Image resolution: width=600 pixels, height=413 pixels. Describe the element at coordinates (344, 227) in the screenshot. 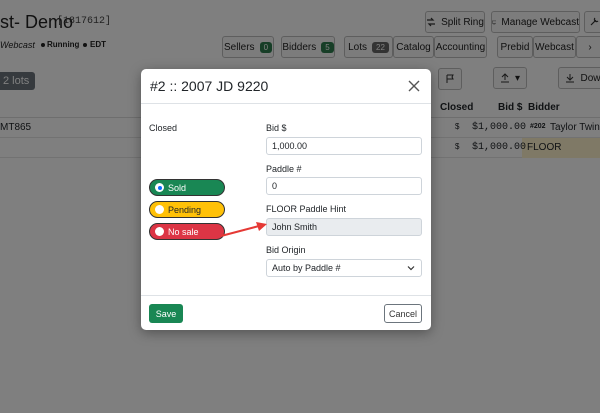

I see `floor-paddle-hint-field: John Smith` at that location.